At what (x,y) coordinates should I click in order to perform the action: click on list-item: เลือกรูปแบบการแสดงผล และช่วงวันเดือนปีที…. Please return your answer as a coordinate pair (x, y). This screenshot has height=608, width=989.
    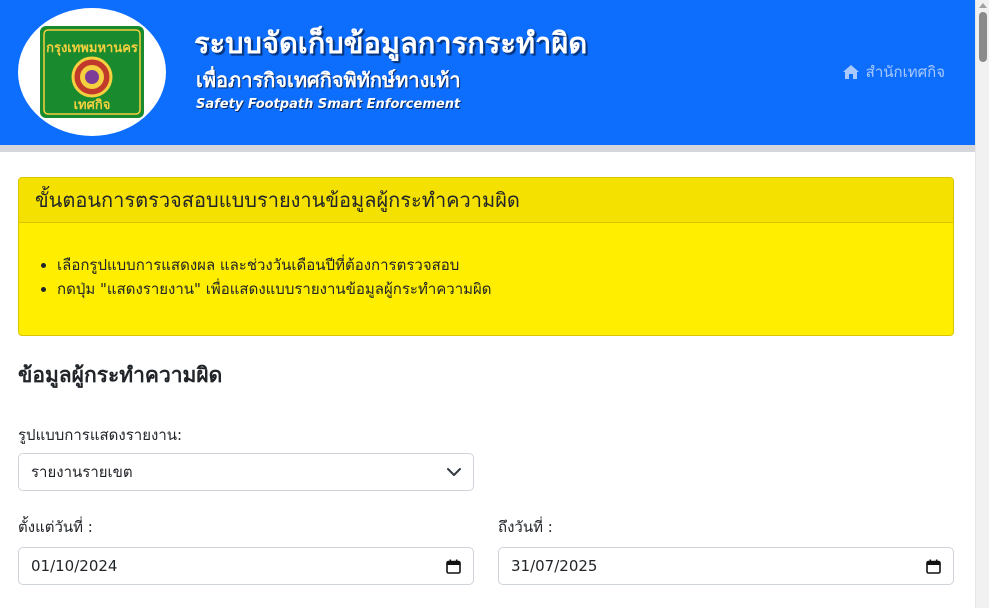
    Looking at the image, I should click on (497, 265).